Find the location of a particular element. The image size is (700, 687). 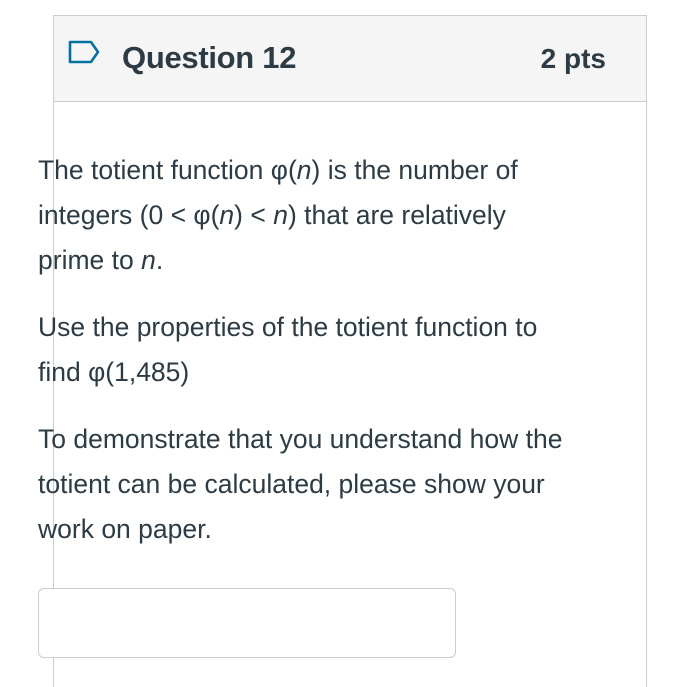

question-header: Question 12 2 pts is located at coordinates (350, 59).